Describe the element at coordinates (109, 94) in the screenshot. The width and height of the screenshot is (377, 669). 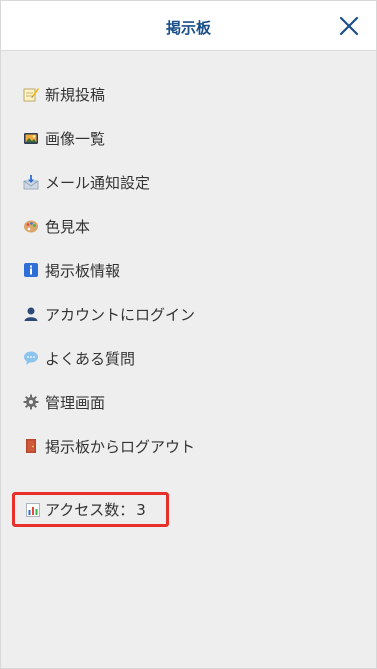
I see `menu-item-new-post: 新規投稿` at that location.